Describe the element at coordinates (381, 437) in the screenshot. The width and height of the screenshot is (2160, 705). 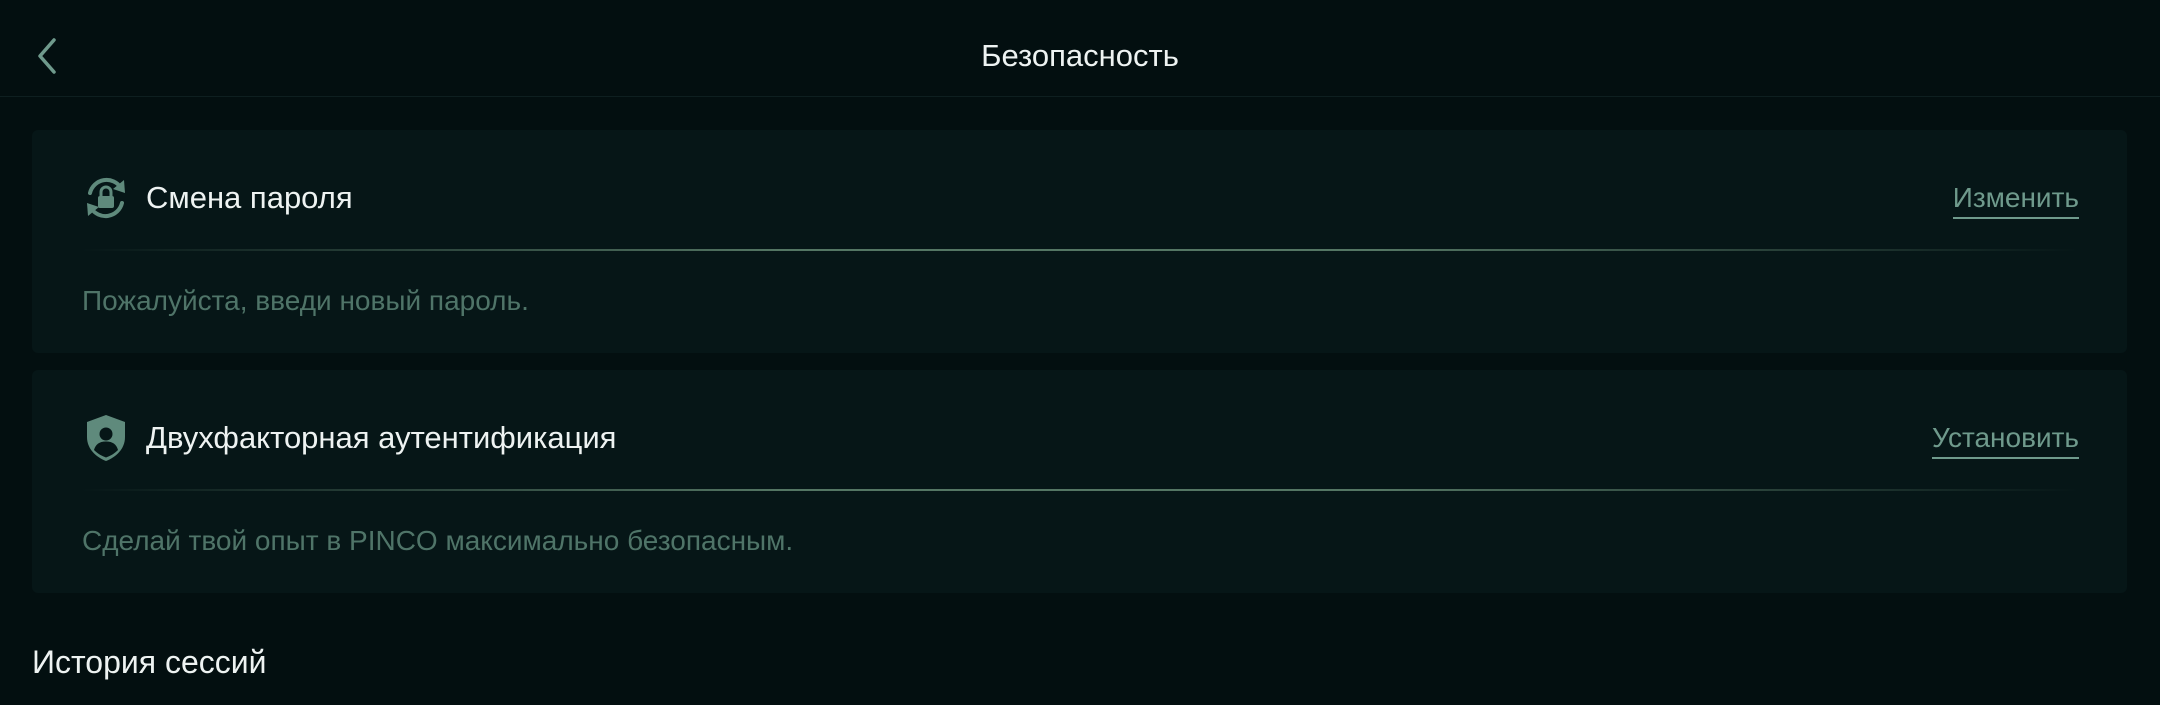
I see `card-title: Двухфакторная аутентификация` at that location.